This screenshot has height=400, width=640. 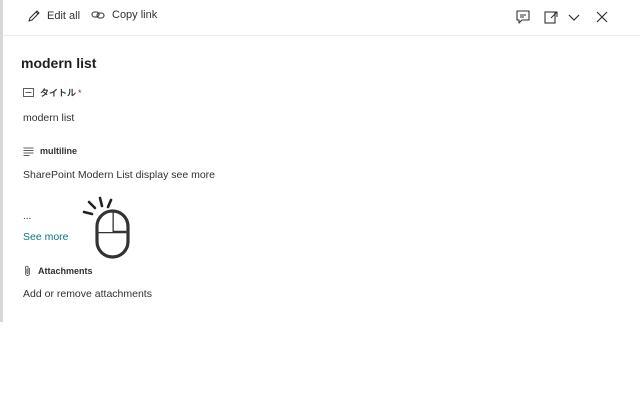 I want to click on link-icon, so click(x=98, y=15).